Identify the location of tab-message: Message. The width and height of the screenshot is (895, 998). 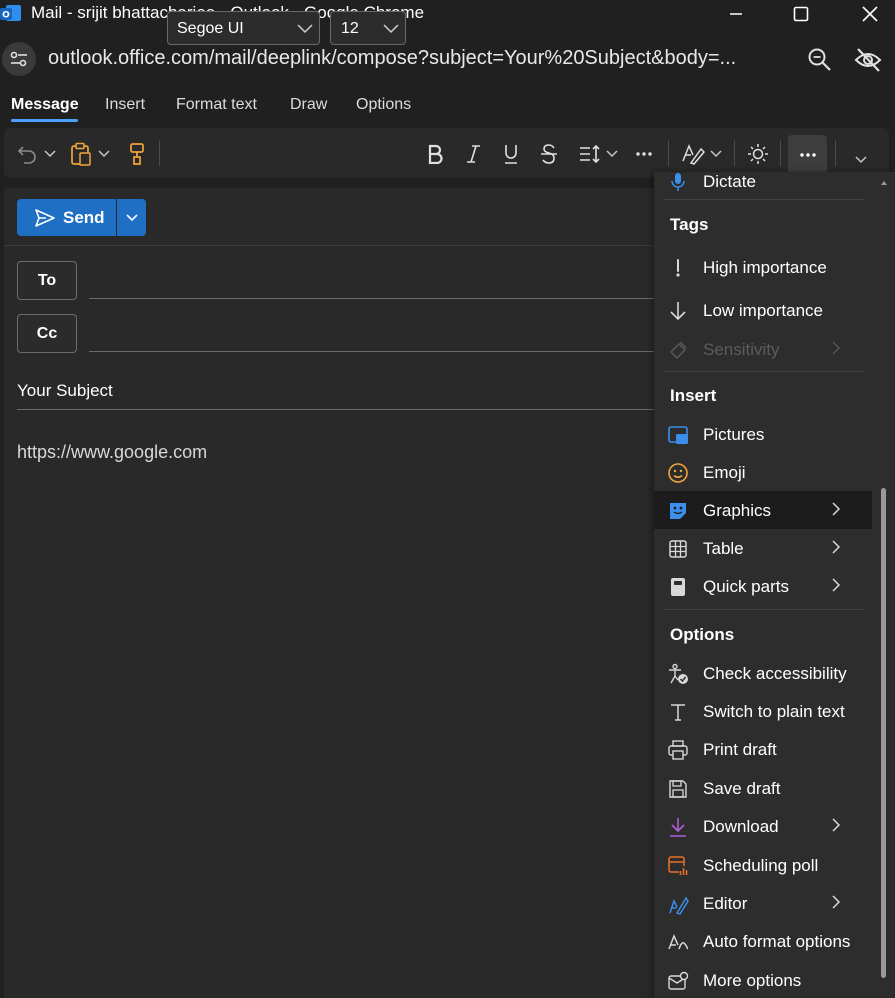
(45, 105).